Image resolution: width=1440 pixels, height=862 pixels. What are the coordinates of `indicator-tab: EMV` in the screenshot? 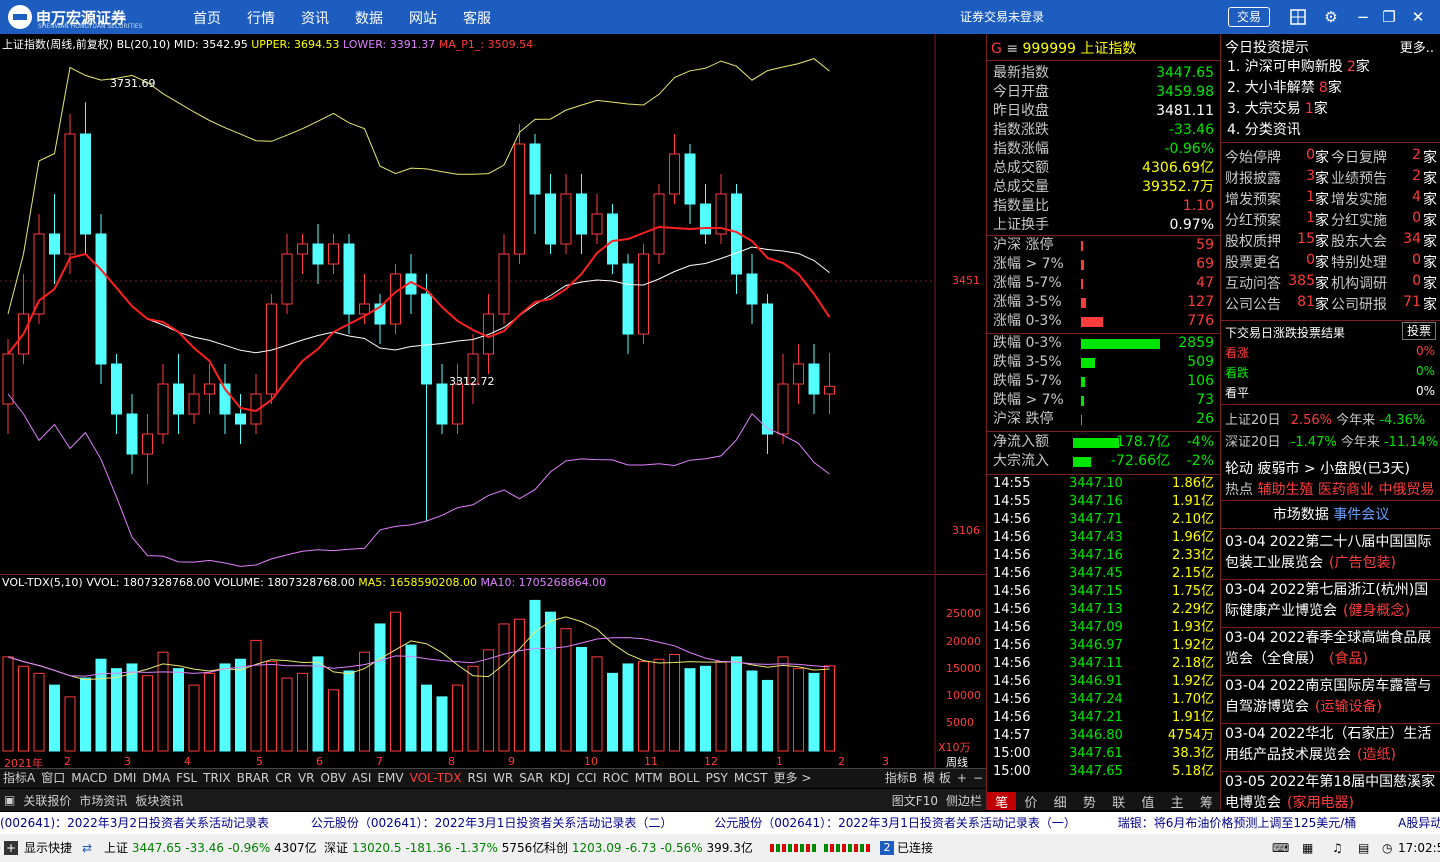 It's located at (390, 778).